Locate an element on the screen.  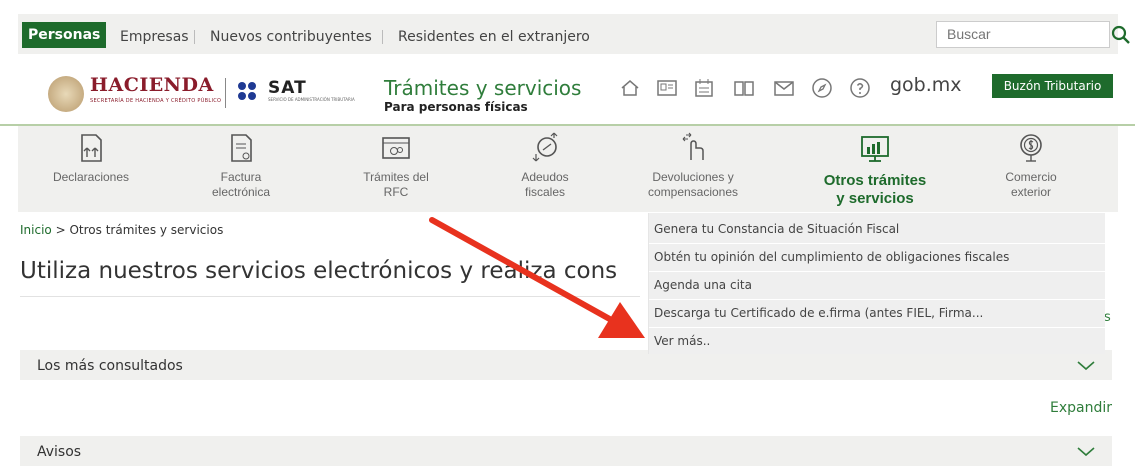
mail-icon is located at coordinates (784, 88).